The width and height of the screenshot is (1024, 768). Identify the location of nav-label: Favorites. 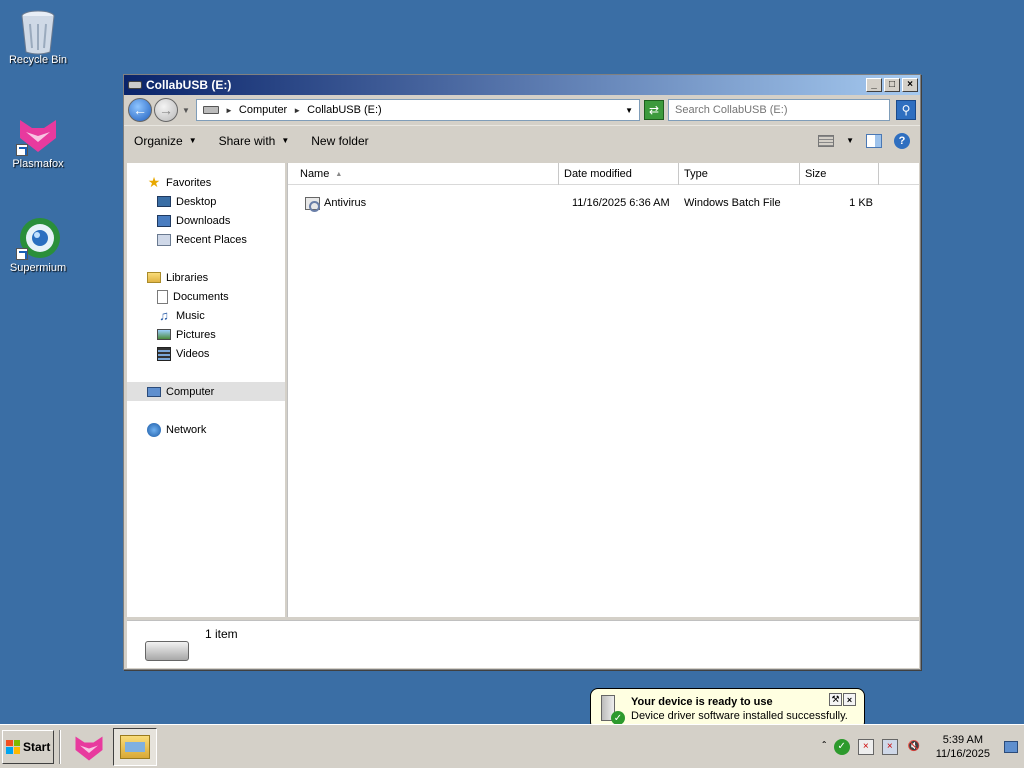
(189, 182).